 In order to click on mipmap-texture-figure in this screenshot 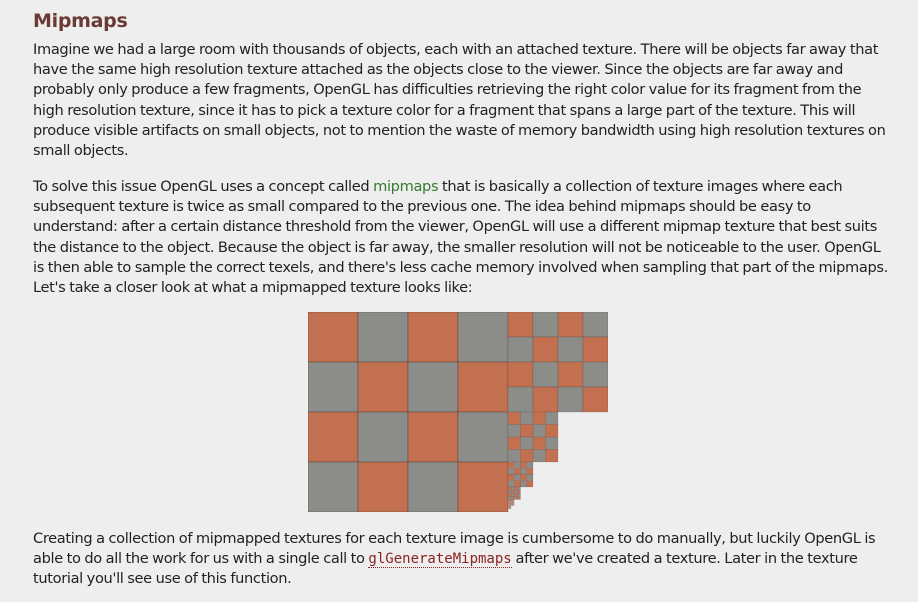, I will do `click(458, 412)`.